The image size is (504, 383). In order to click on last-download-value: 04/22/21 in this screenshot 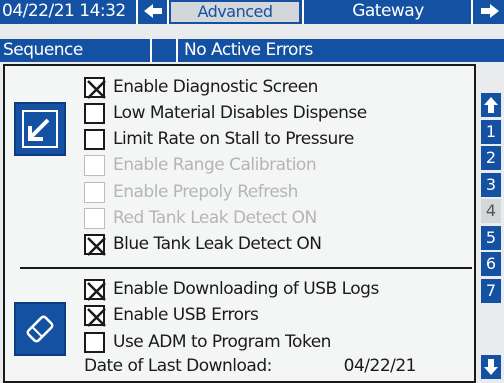, I will do `click(380, 366)`.